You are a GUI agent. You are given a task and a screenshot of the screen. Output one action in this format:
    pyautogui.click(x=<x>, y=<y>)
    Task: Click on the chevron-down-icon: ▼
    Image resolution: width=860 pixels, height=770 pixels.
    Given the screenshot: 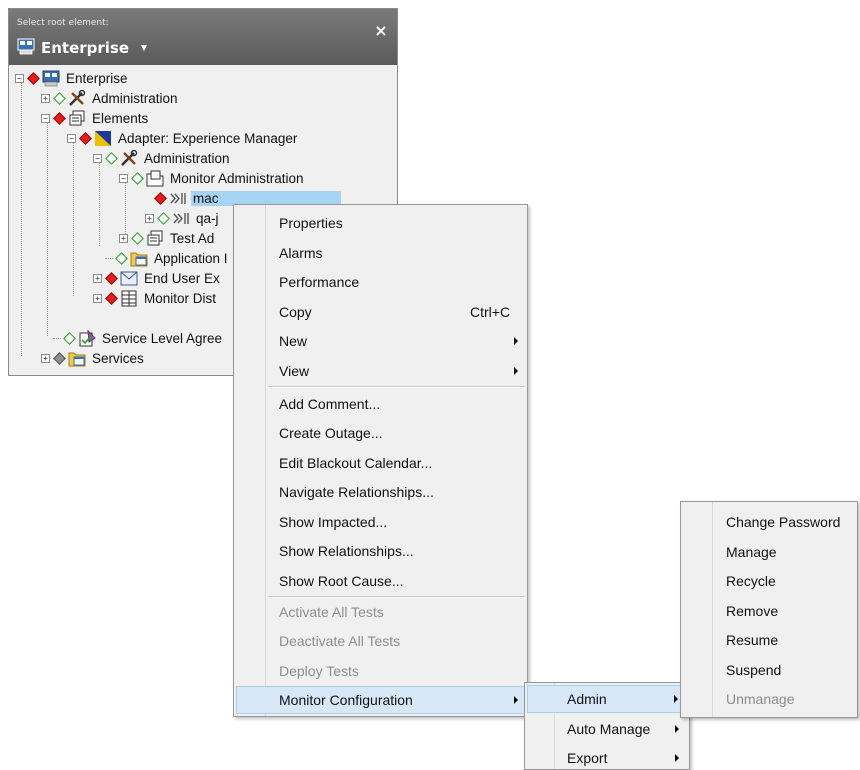 What is the action you would take?
    pyautogui.click(x=144, y=48)
    